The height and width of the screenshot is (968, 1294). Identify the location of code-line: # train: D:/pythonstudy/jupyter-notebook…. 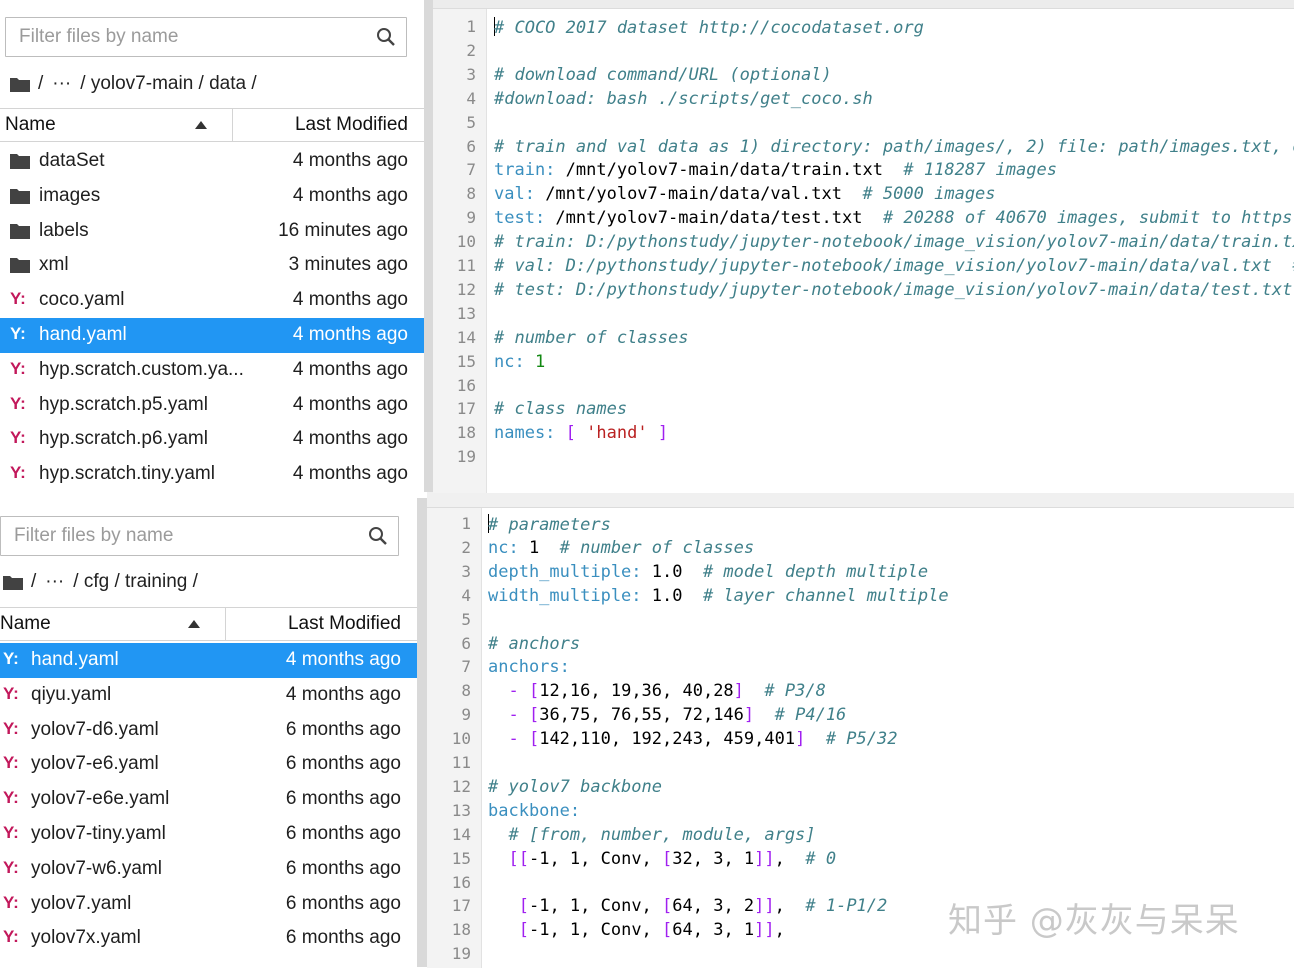
(894, 242).